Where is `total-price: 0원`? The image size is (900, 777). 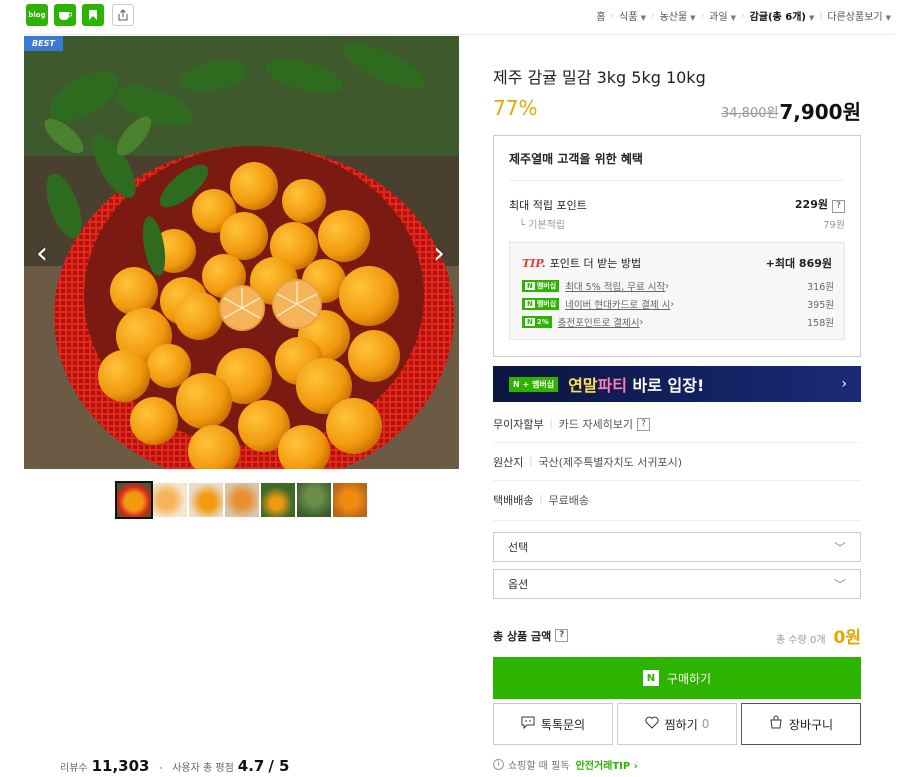
total-price: 0원 is located at coordinates (847, 638).